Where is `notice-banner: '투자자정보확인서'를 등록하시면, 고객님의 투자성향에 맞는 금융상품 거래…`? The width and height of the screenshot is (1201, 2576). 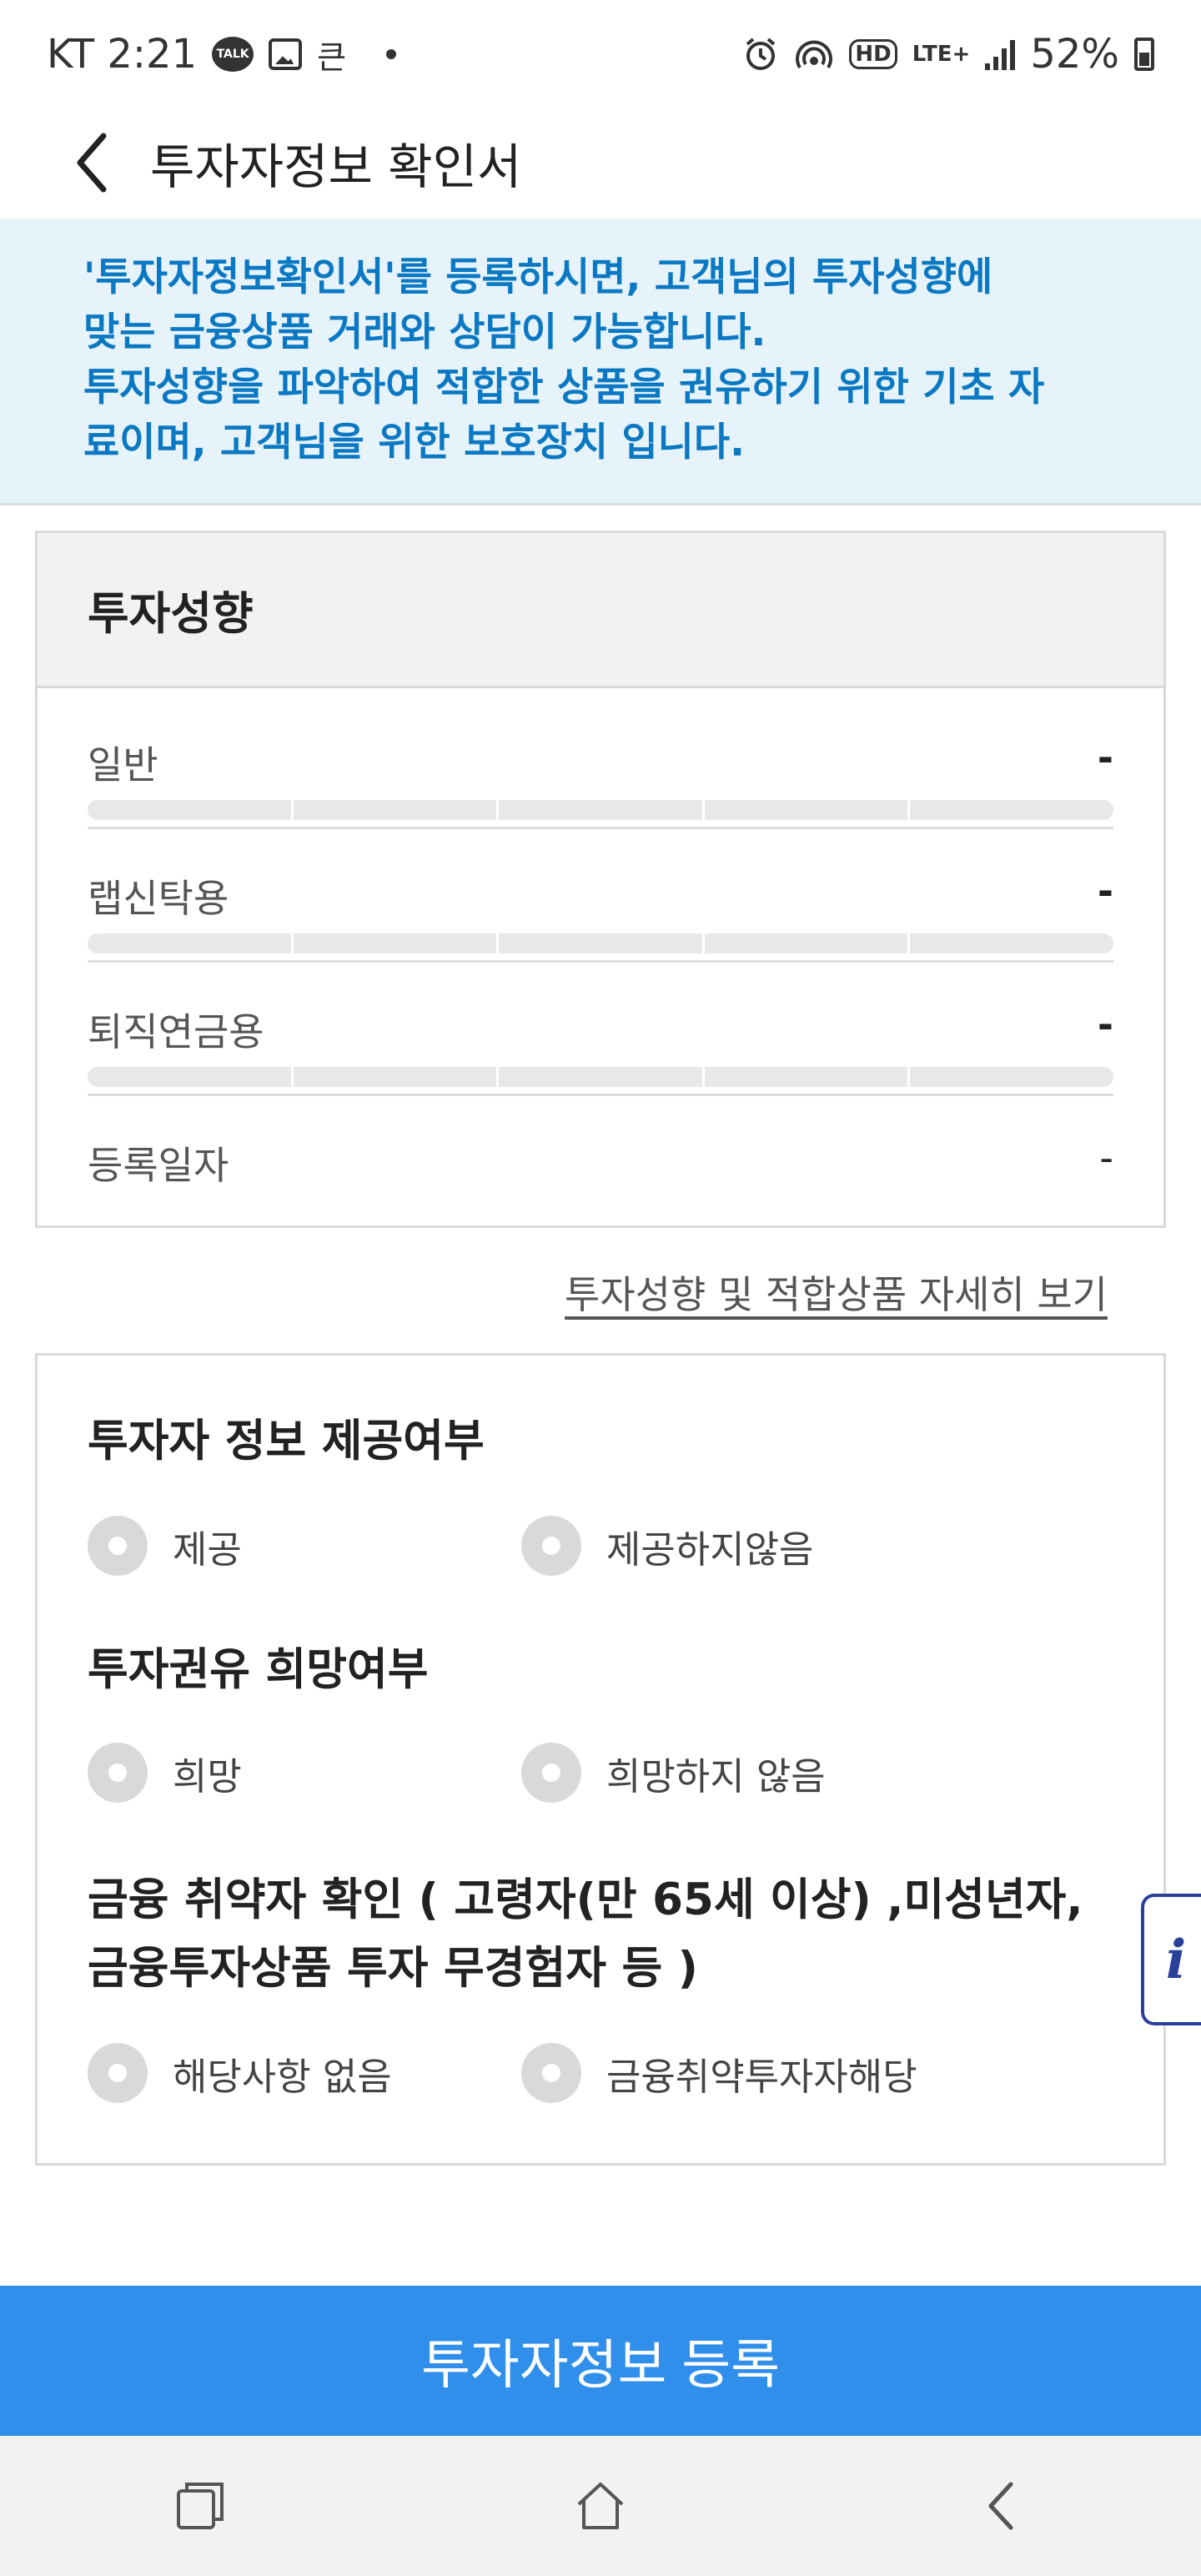 notice-banner: '투자자정보확인서'를 등록하시면, 고객님의 투자성향에 맞는 금융상품 거래… is located at coordinates (601, 362).